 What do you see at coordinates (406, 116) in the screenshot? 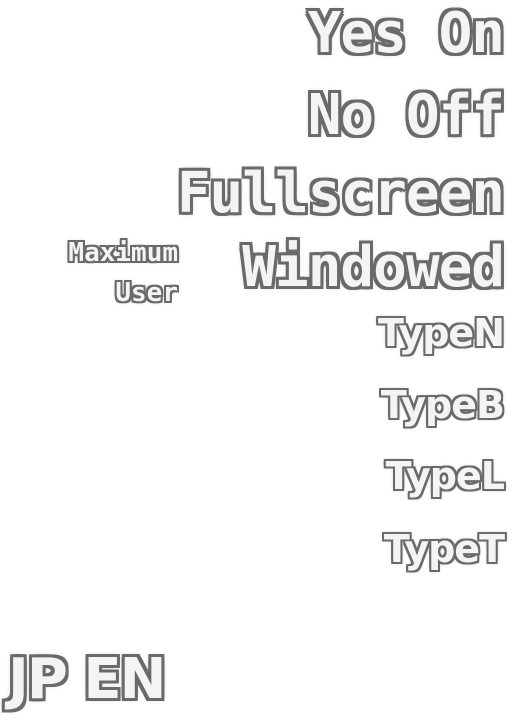
I see `no-off-label: No Off` at bounding box center [406, 116].